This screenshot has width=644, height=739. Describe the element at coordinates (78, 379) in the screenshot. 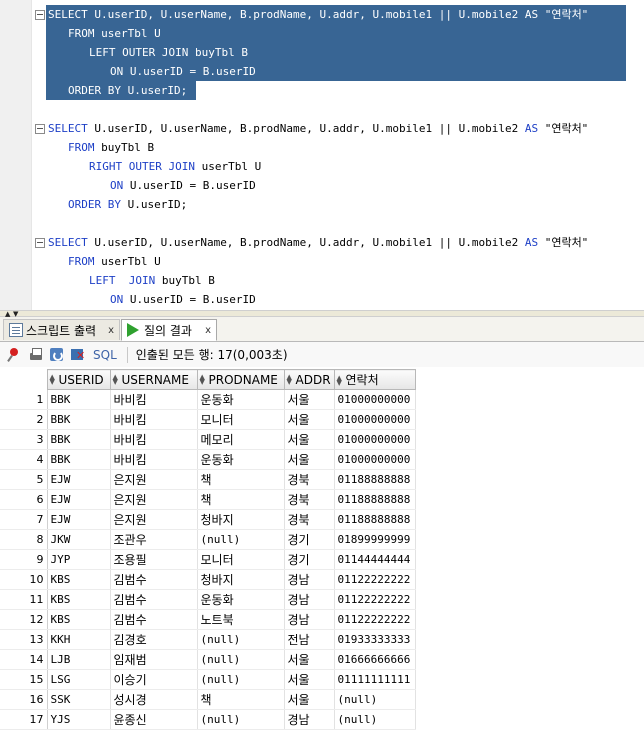

I see `column-header: ▲ ▼ USERID` at that location.